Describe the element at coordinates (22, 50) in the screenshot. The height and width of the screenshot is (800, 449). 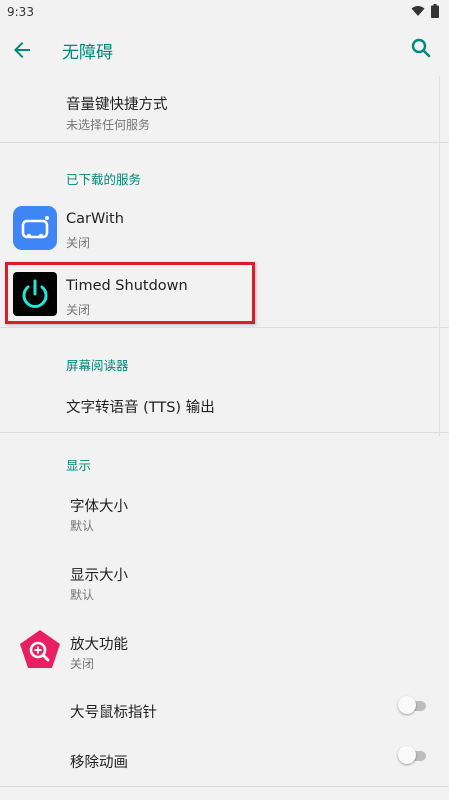
I see `back-arrow-icon` at that location.